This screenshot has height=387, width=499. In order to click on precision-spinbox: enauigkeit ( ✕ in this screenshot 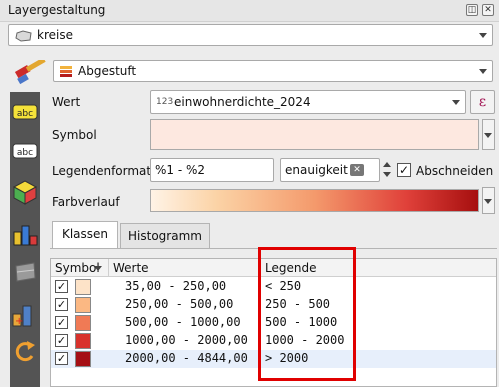, I will do `click(330, 170)`.